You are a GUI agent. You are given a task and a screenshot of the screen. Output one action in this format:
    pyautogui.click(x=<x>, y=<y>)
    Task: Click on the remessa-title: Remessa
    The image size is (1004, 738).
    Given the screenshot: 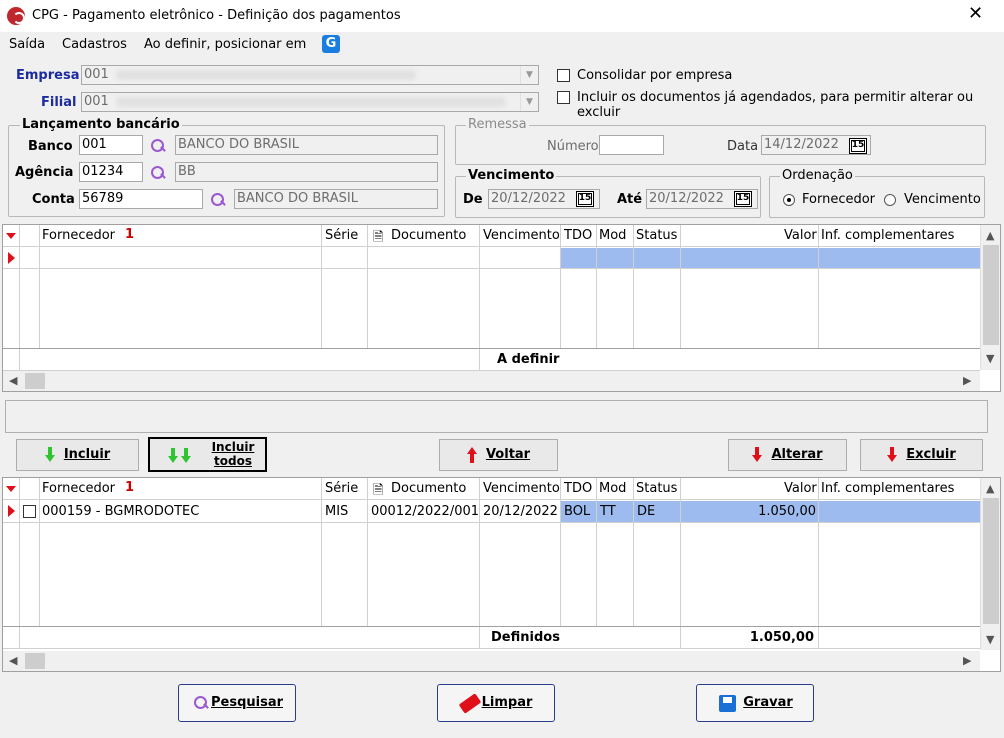 What is the action you would take?
    pyautogui.click(x=497, y=124)
    